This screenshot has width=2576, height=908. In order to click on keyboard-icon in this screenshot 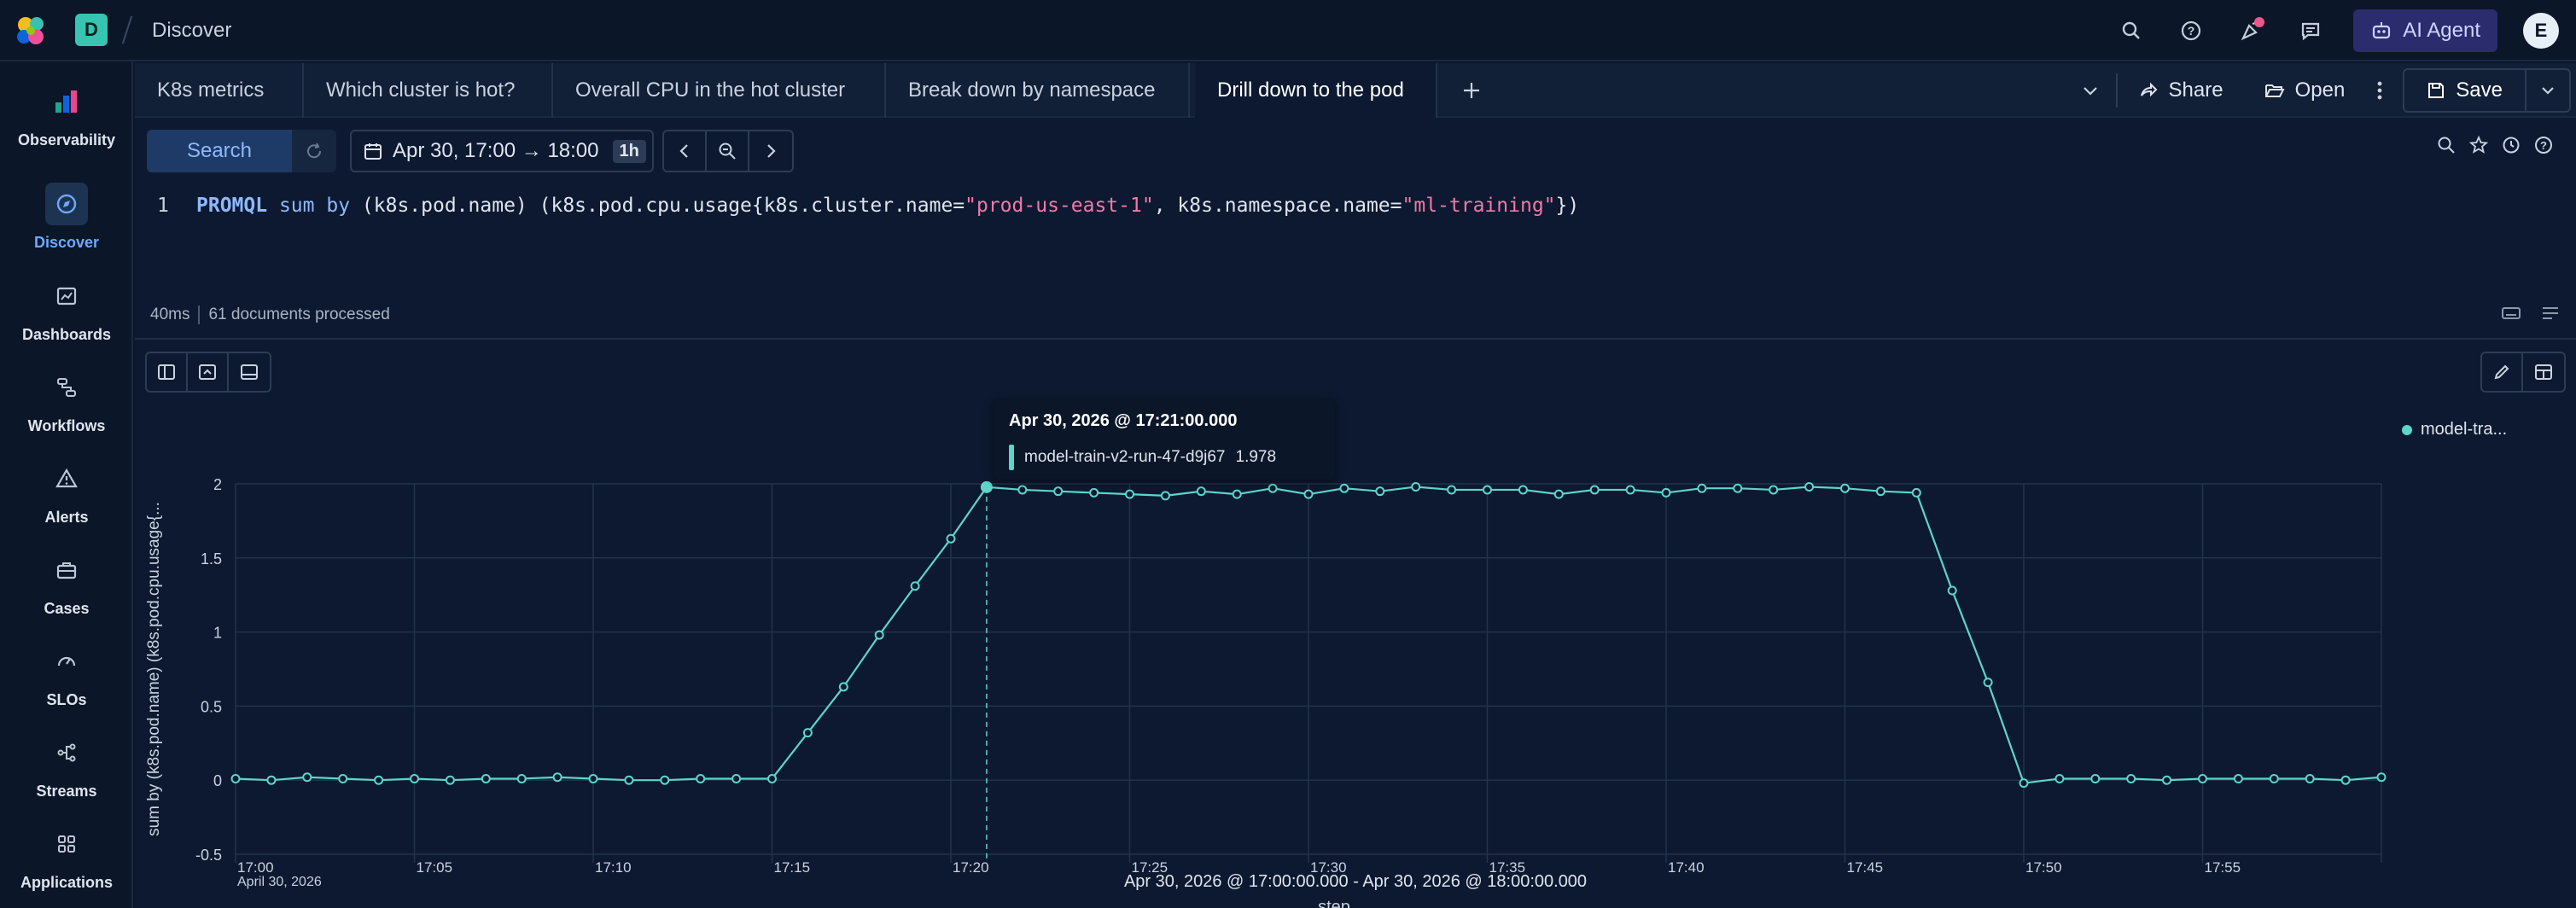, I will do `click(2511, 313)`.